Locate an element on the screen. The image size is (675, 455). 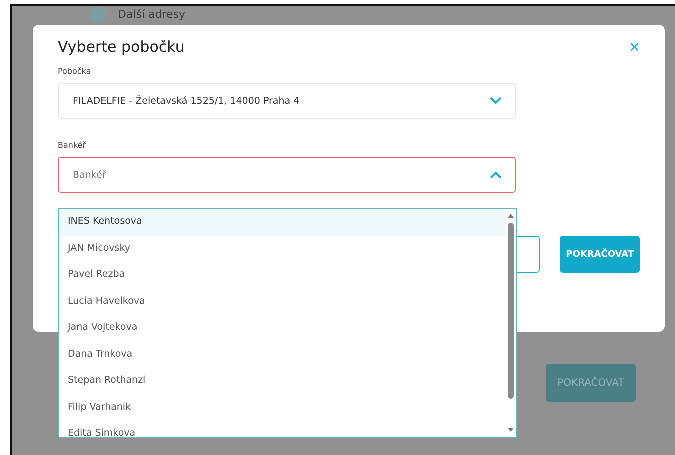
dropdown-option: Jana Vojtekova is located at coordinates (282, 328).